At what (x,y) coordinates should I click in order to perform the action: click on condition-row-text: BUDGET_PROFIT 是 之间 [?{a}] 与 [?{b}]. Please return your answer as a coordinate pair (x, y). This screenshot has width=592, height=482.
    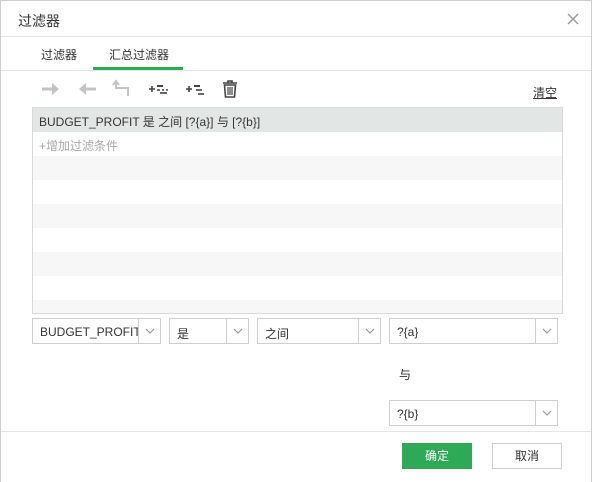
    Looking at the image, I should click on (150, 122).